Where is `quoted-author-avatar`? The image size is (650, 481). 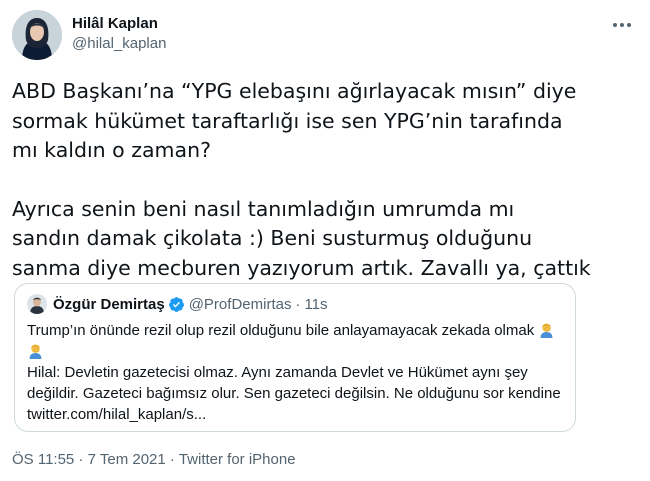
quoted-author-avatar is located at coordinates (37, 304).